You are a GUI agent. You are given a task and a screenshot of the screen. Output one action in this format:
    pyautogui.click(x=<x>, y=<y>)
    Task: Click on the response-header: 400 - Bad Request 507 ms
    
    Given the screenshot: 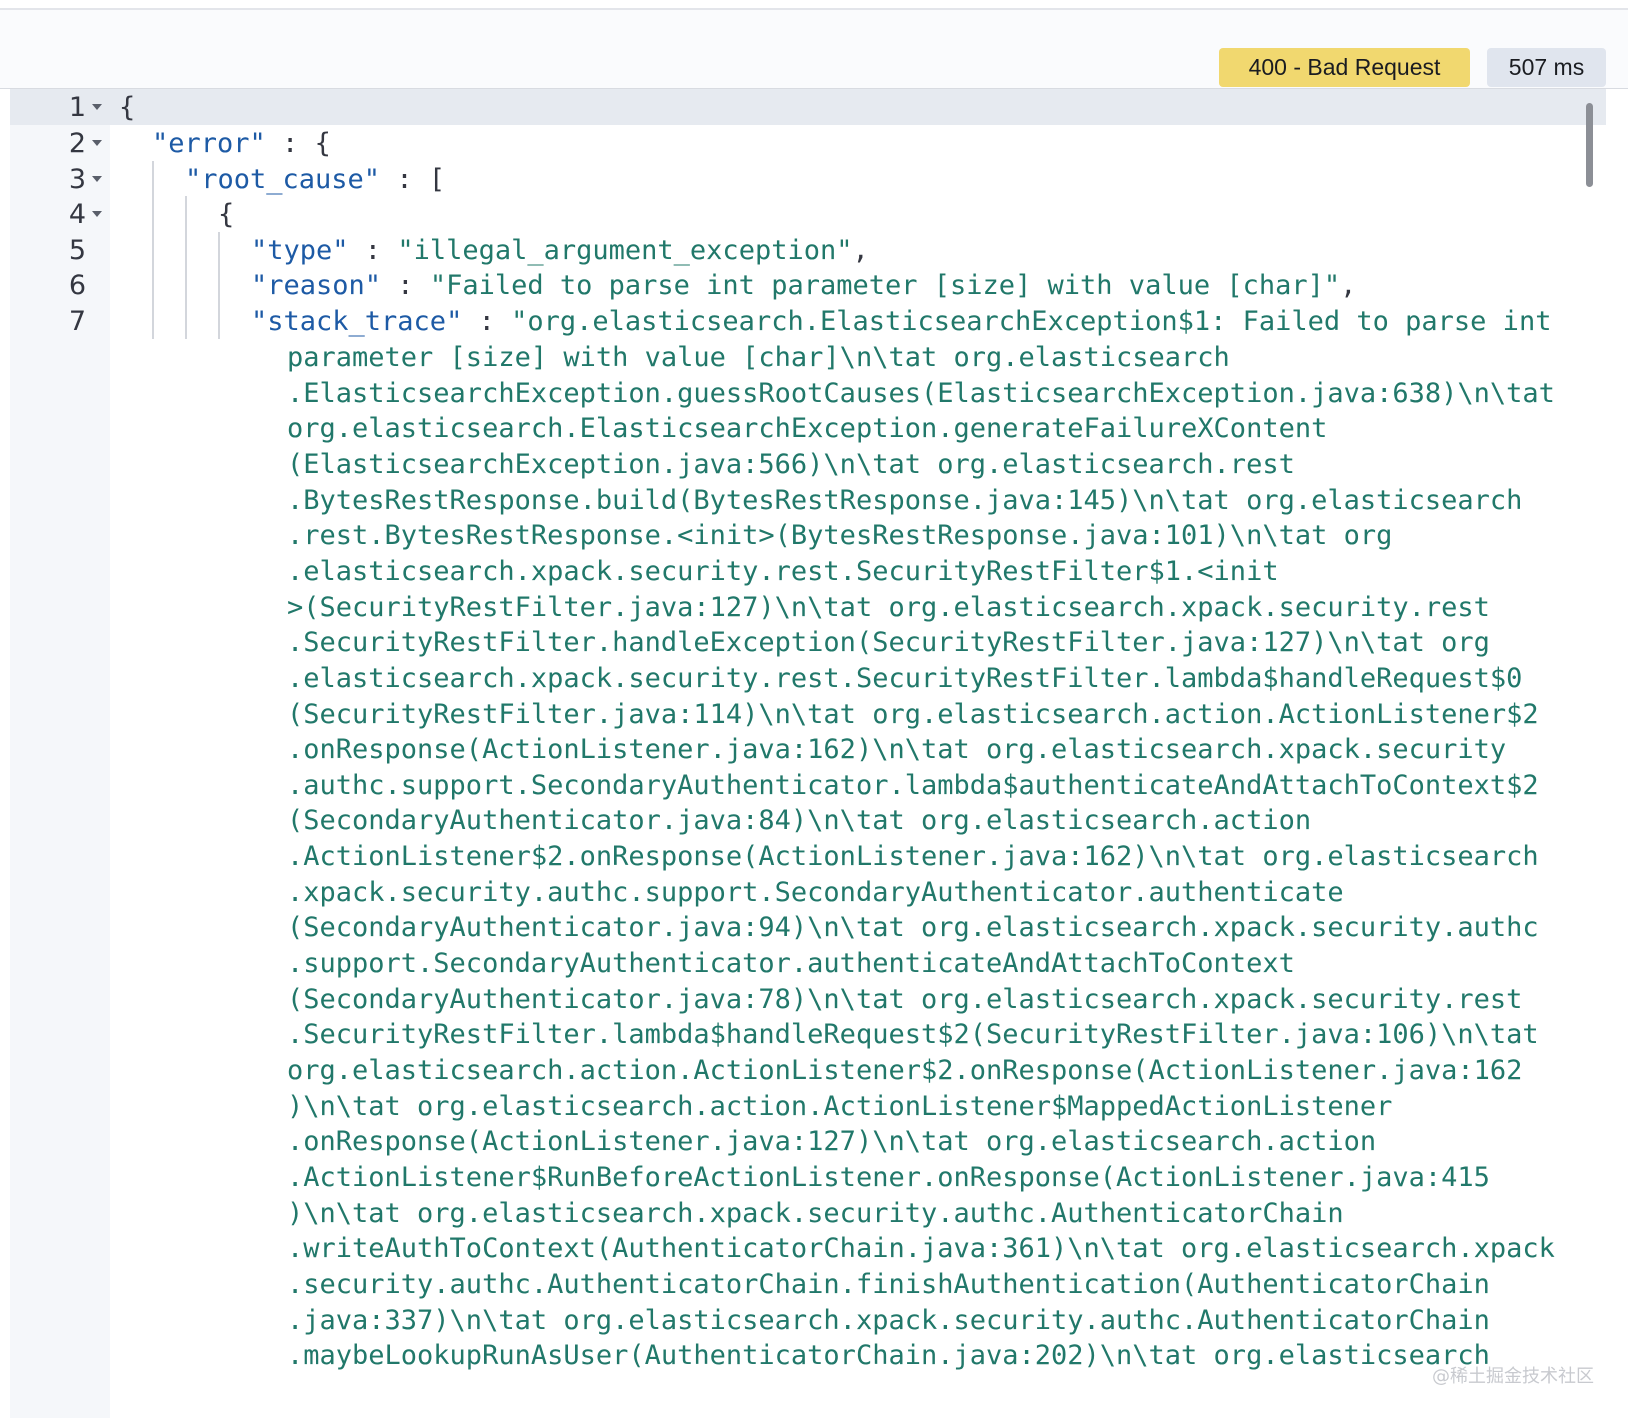 What is the action you would take?
    pyautogui.click(x=814, y=49)
    